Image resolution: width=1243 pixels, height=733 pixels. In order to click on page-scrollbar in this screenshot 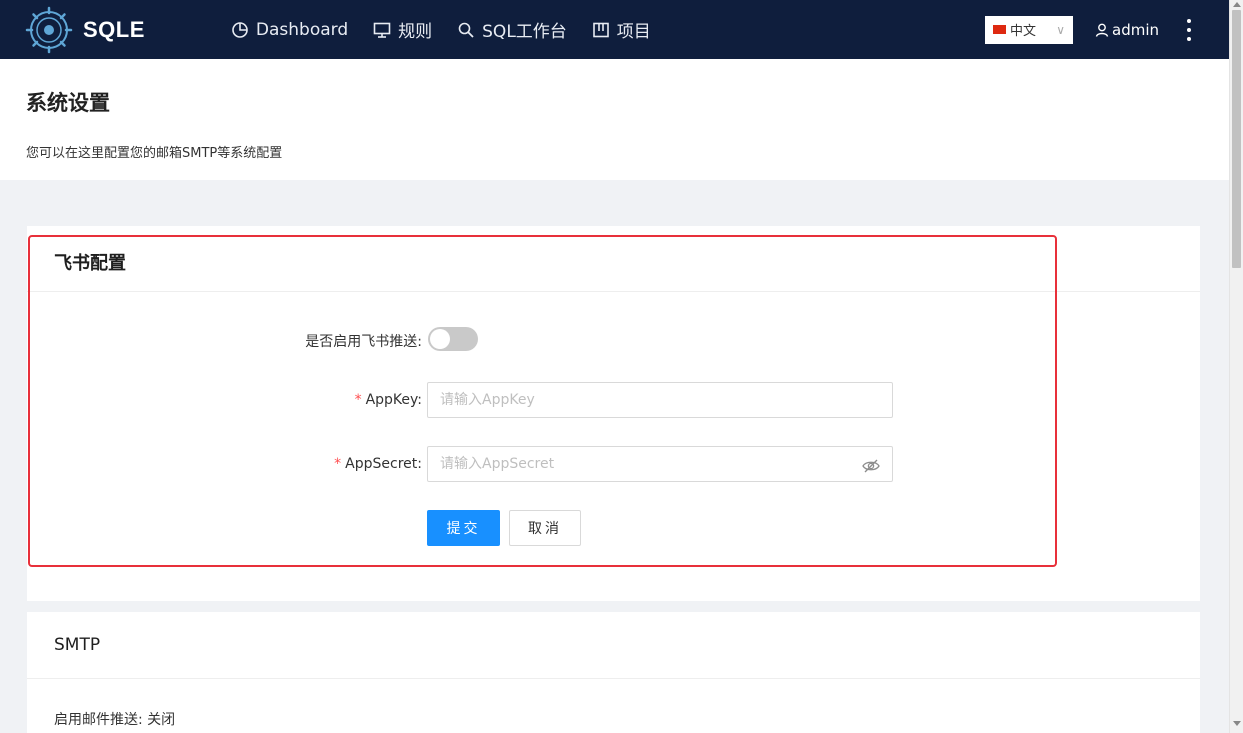, I will do `click(1236, 366)`.